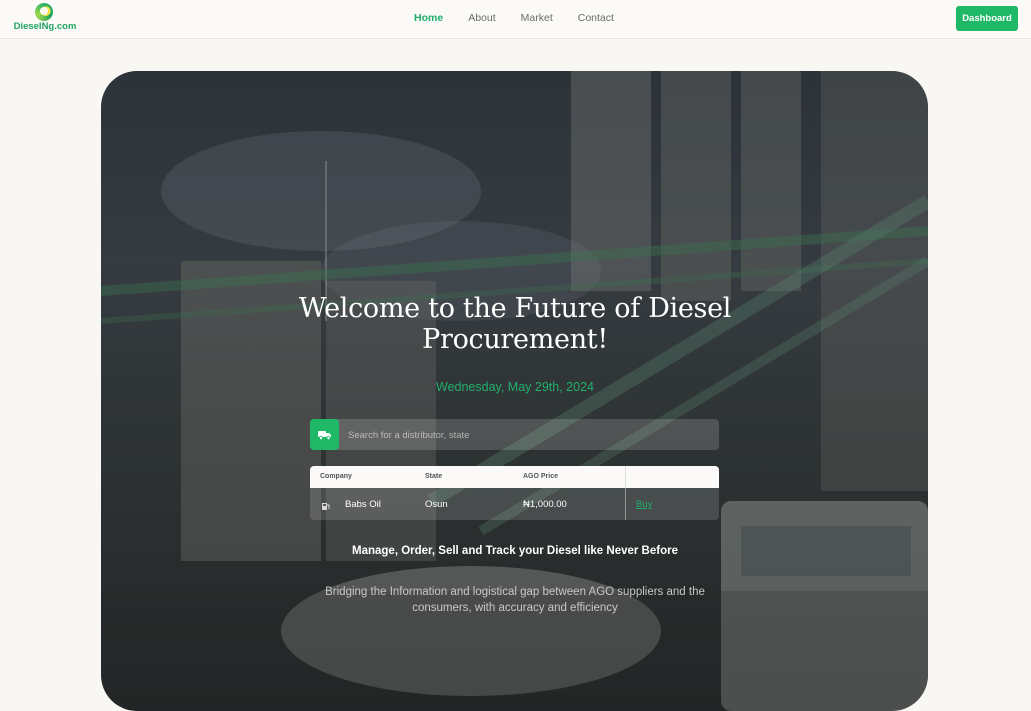 This screenshot has height=711, width=1031. I want to click on distributor-search, so click(514, 435).